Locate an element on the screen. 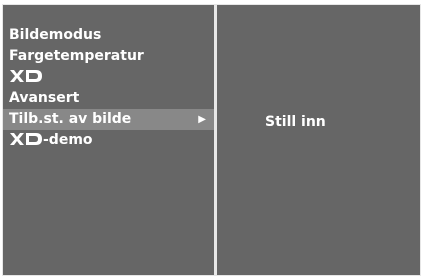 Image resolution: width=422 pixels, height=278 pixels. submenu-option-still-inn: Still inn is located at coordinates (295, 122).